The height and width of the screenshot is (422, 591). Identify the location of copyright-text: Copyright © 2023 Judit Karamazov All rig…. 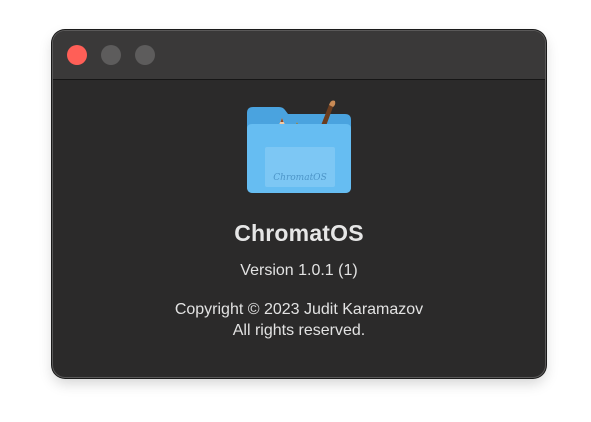
(299, 320).